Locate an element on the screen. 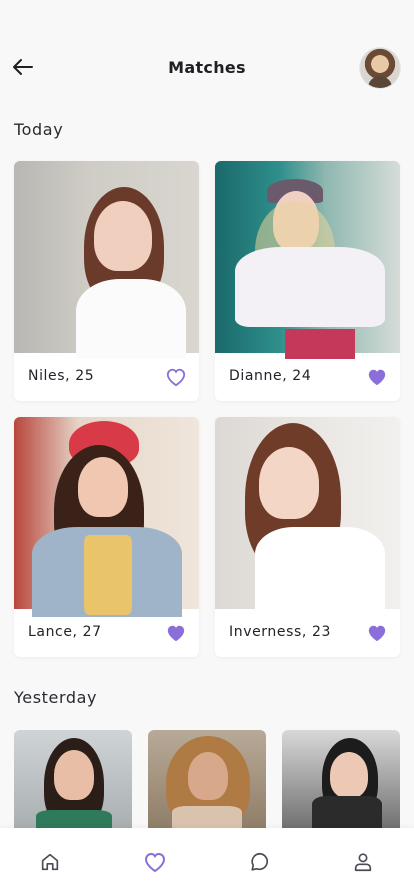 The width and height of the screenshot is (414, 896). chat-icon is located at coordinates (260, 861).